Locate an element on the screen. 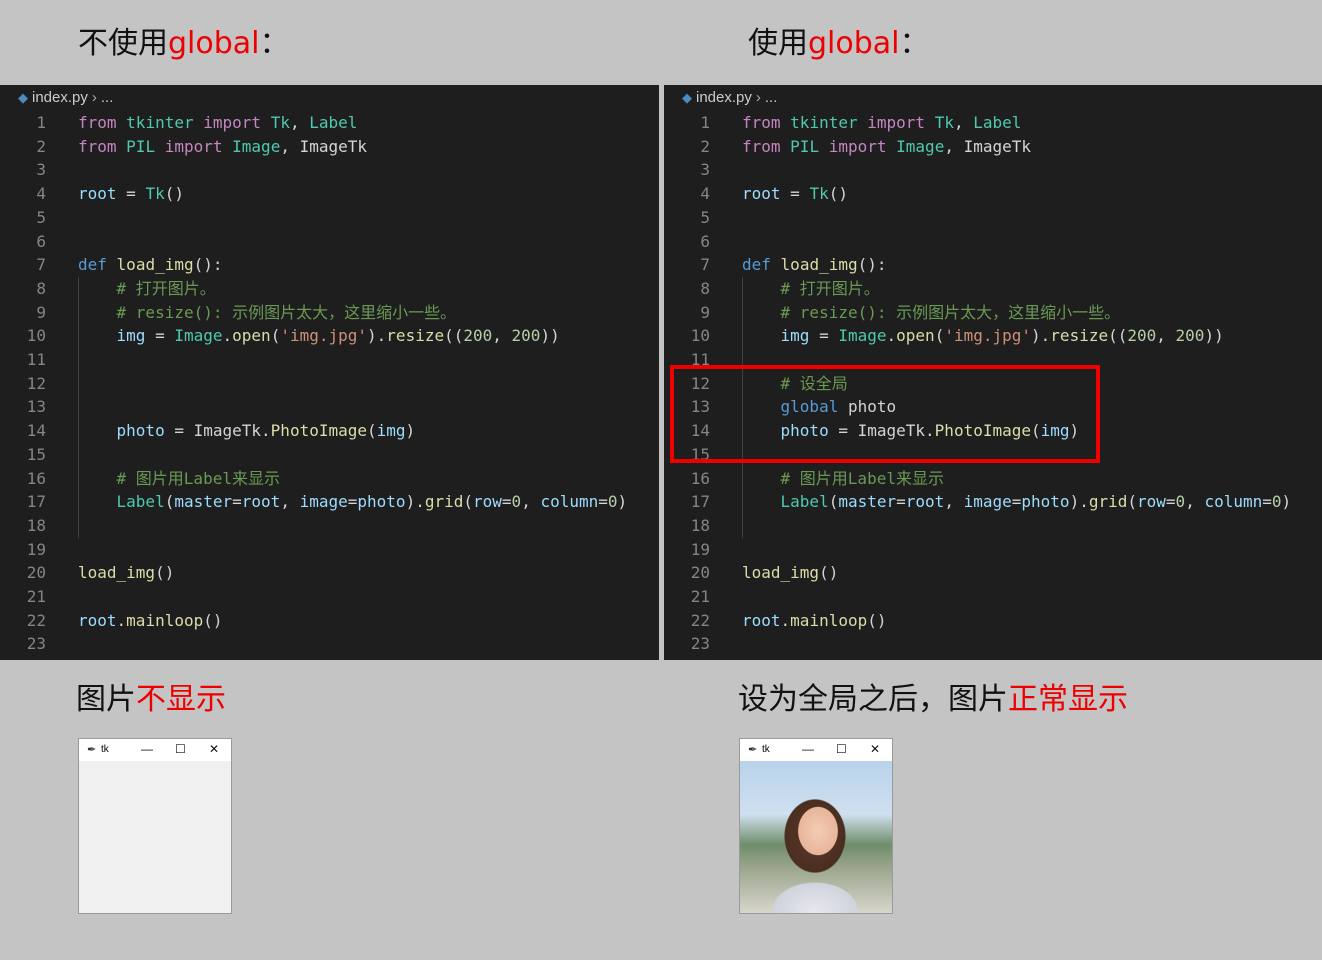  line-number: 6 is located at coordinates (705, 241).